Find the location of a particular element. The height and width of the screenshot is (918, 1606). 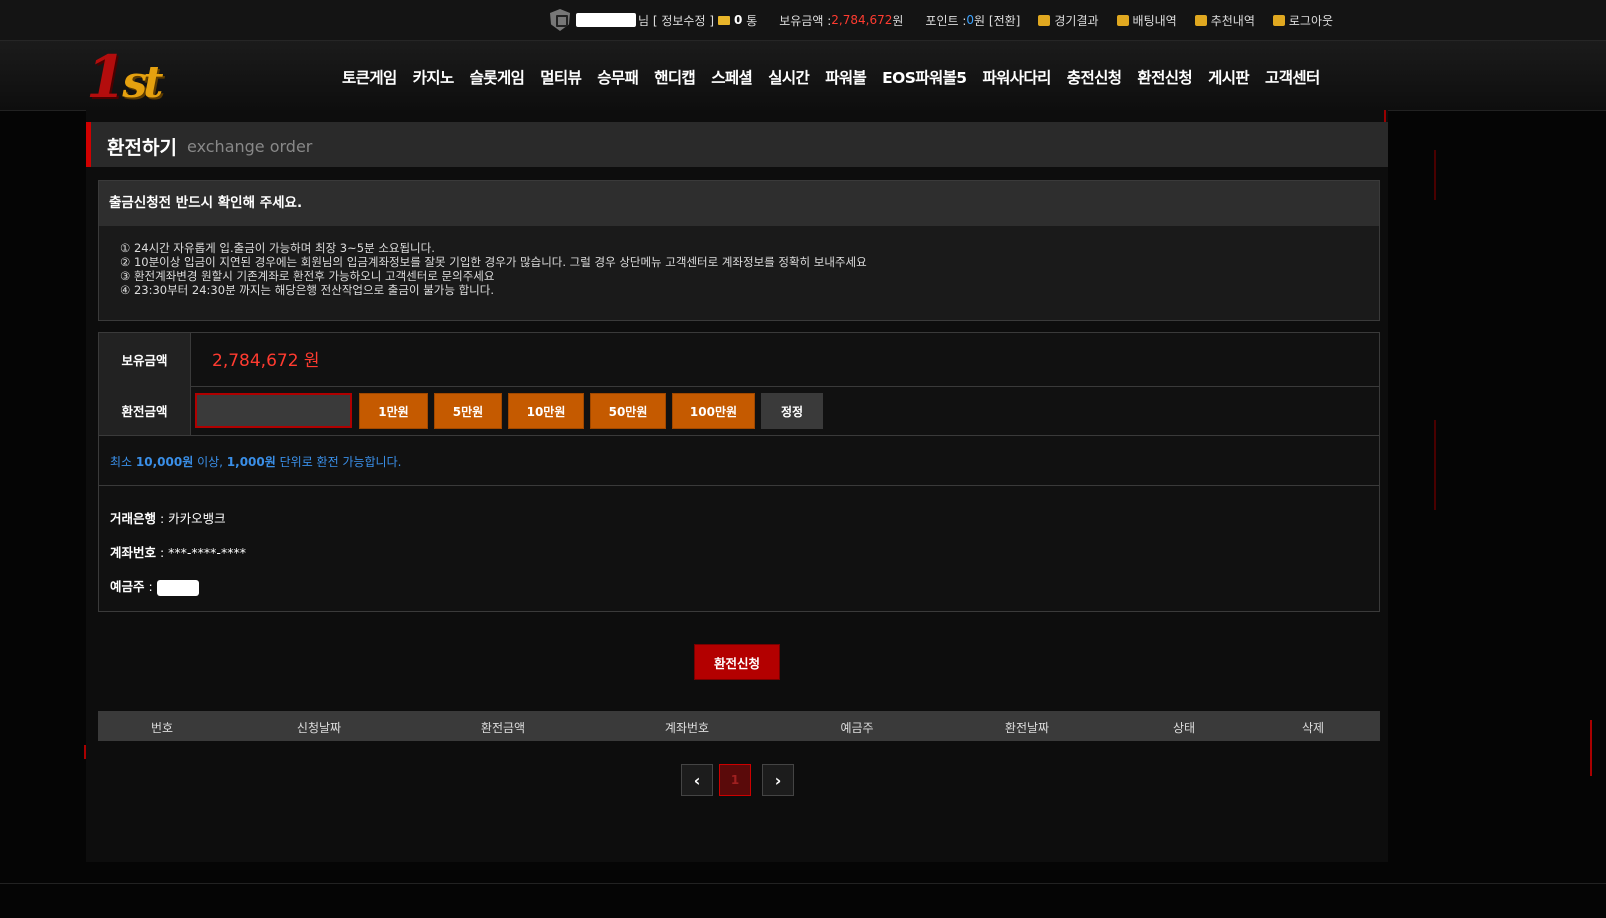

nav-item-handicap: 핸디캡 is located at coordinates (675, 77).